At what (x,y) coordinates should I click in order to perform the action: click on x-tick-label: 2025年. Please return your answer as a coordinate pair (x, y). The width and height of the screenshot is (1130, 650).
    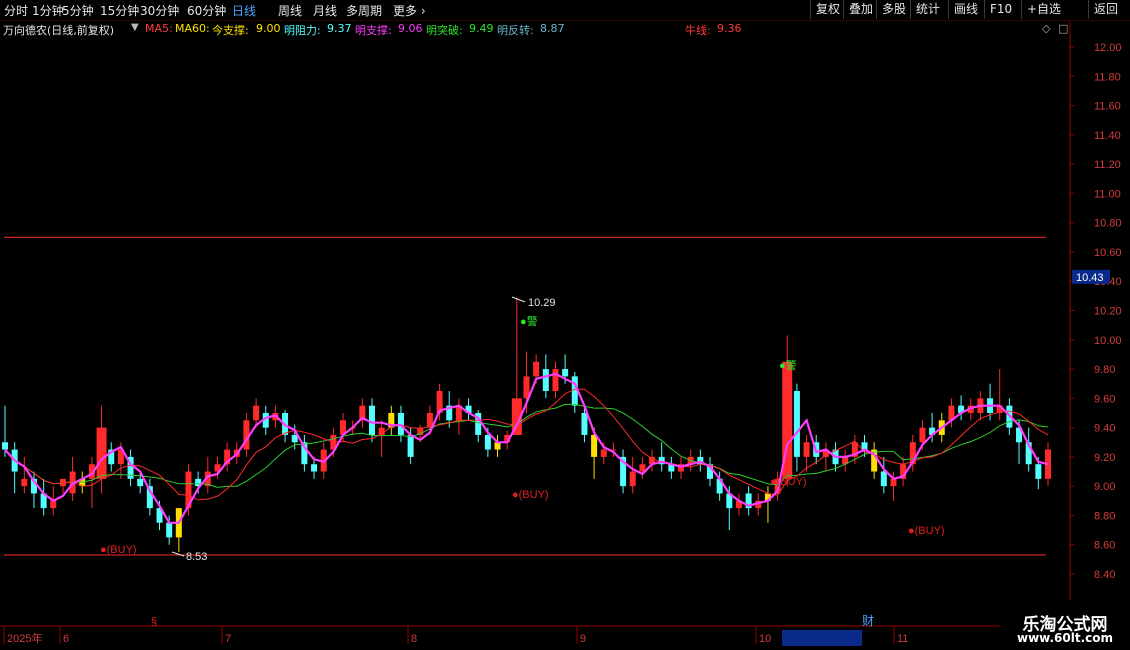
    Looking at the image, I should click on (24, 638).